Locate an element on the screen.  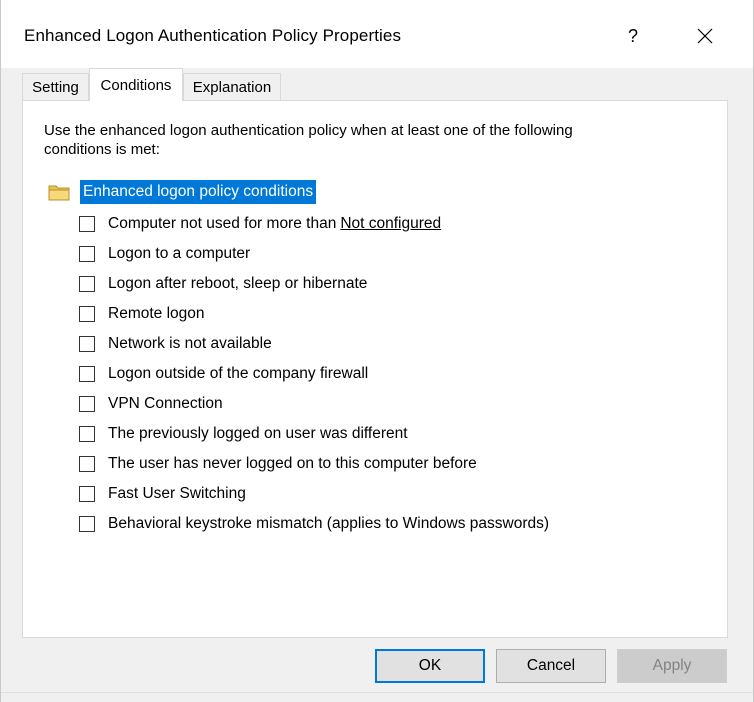
help-icon: ? is located at coordinates (632, 35).